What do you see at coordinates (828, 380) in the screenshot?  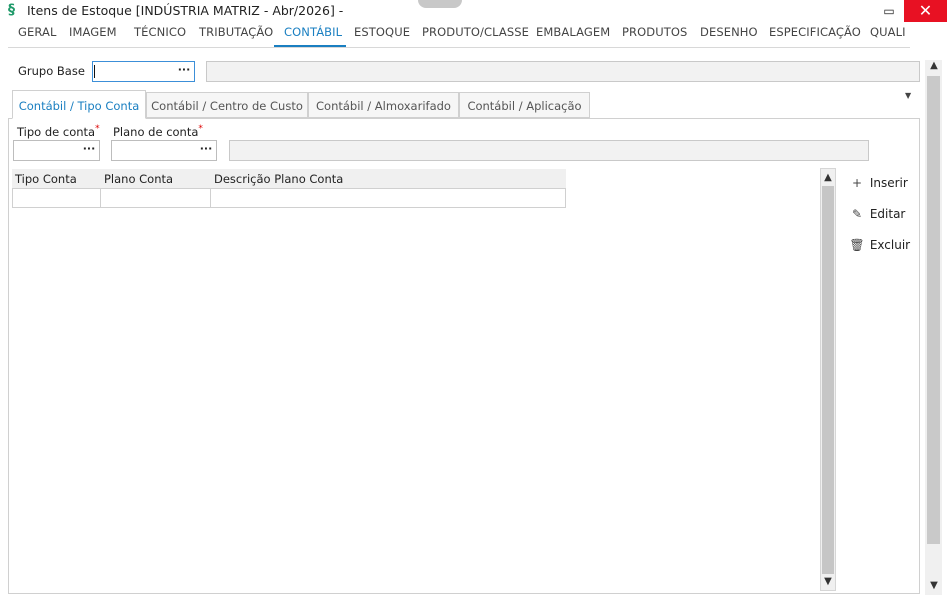 I see `grid-scrollbar-thumb` at bounding box center [828, 380].